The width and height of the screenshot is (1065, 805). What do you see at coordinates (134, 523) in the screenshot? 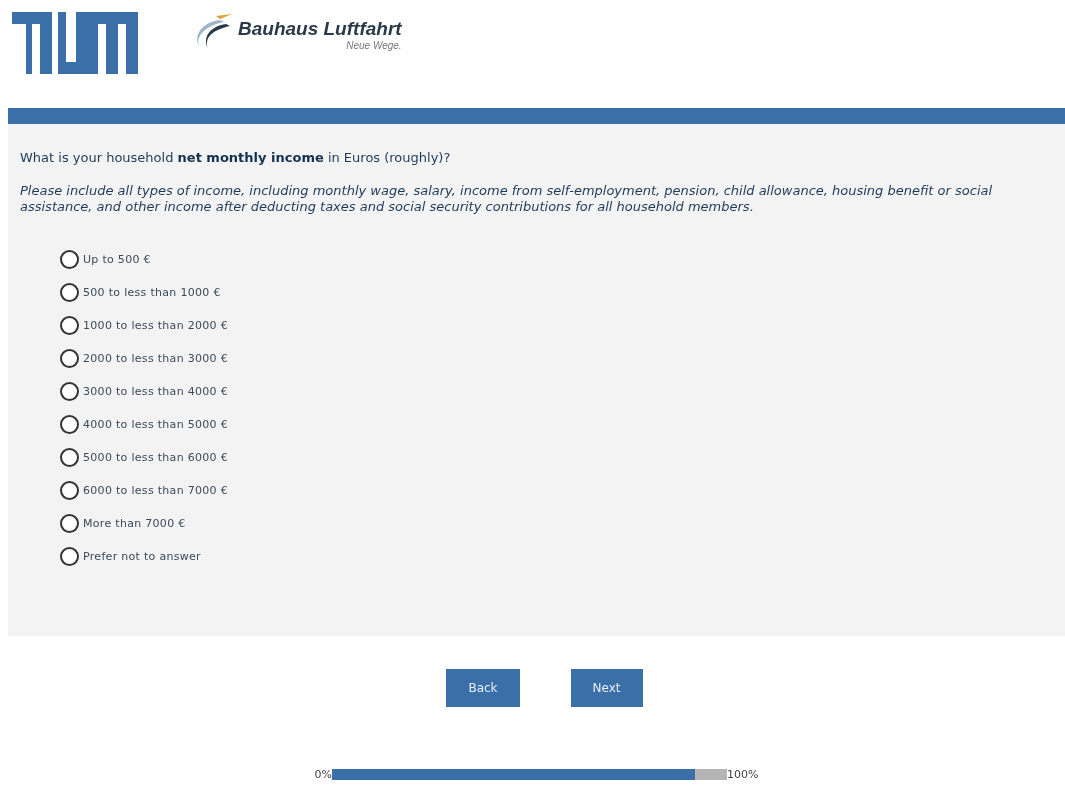
I see `option-label: More than 7000 €` at bounding box center [134, 523].